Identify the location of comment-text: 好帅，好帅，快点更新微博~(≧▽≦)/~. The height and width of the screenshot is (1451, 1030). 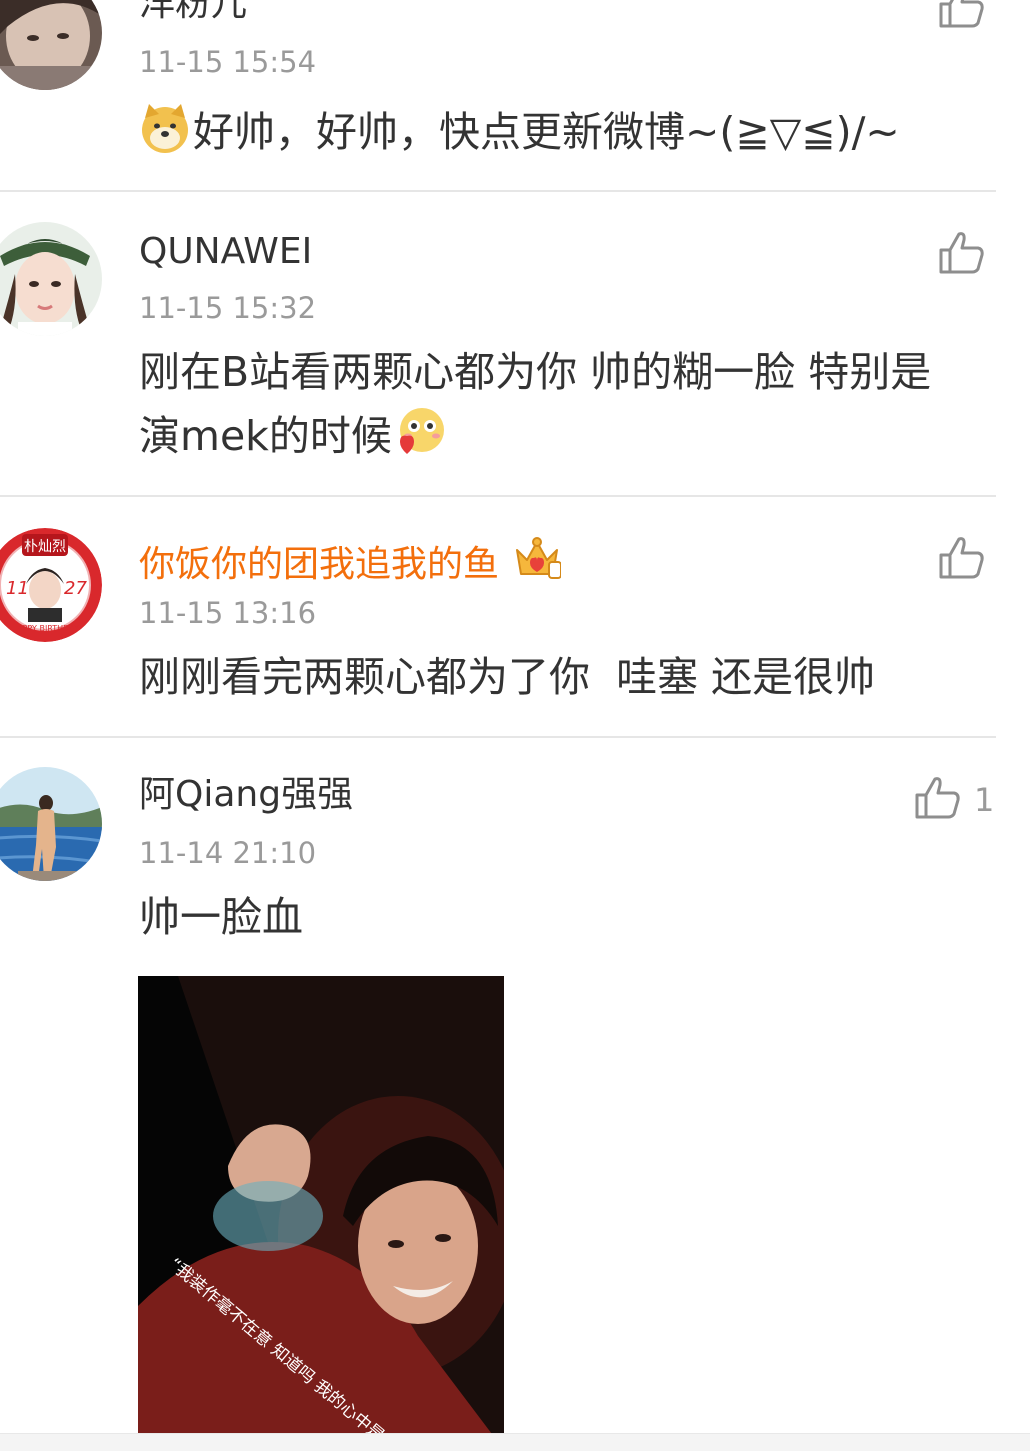
(554, 132).